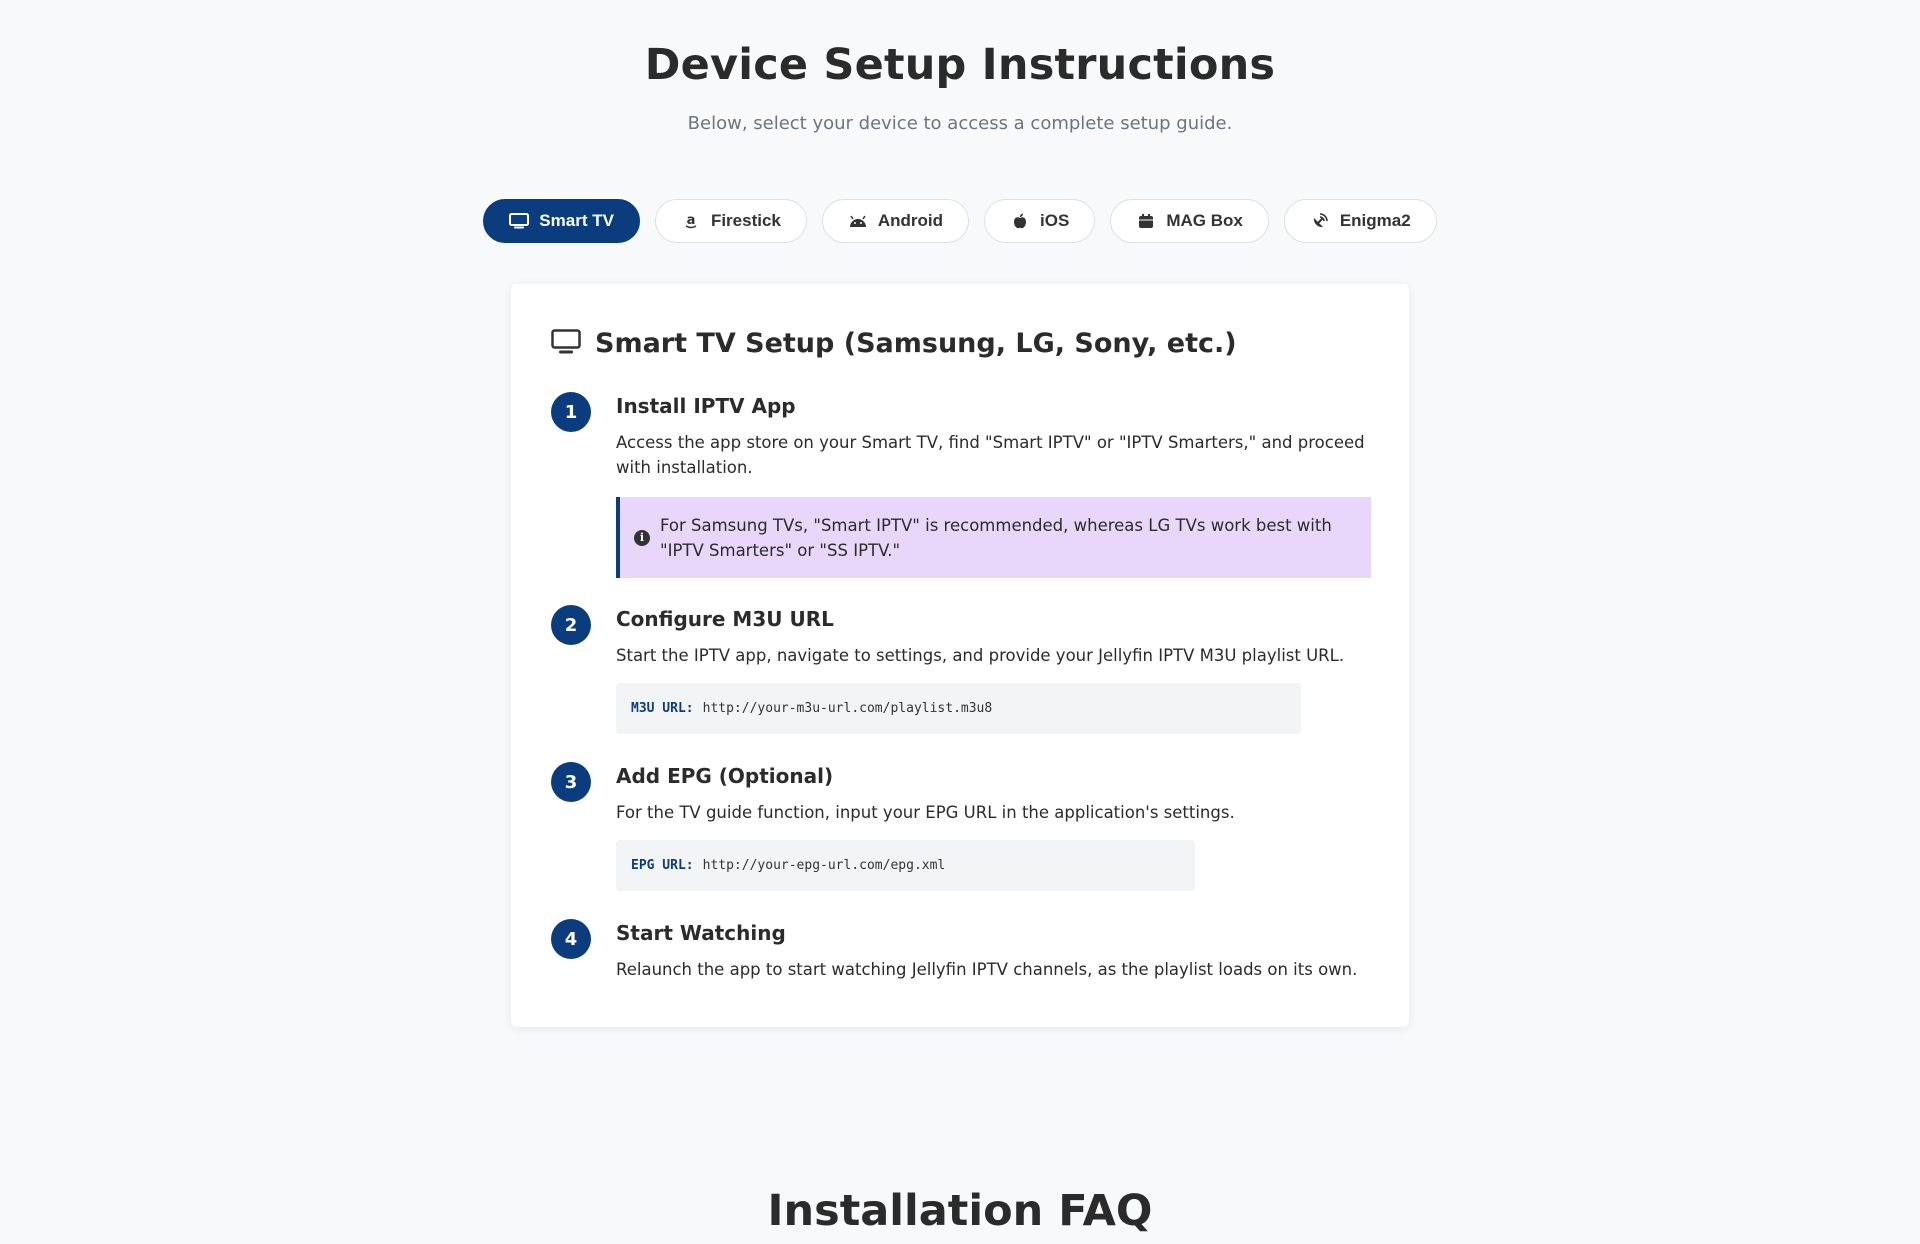 The width and height of the screenshot is (1920, 1244). Describe the element at coordinates (1375, 220) in the screenshot. I see `tab-label: Enigma2` at that location.